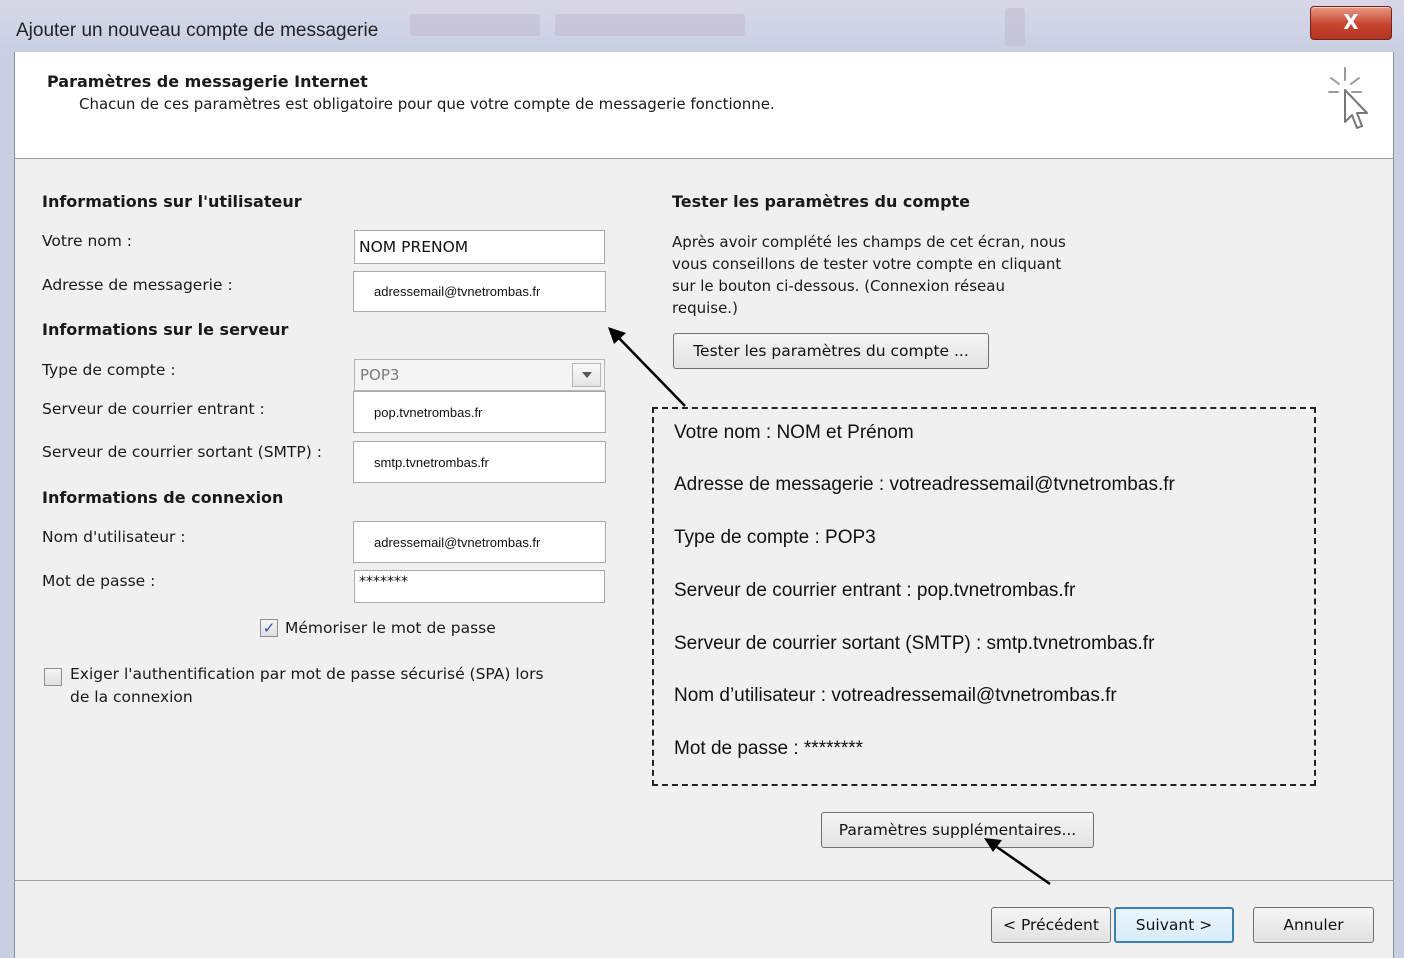  What do you see at coordinates (769, 748) in the screenshot?
I see `annotation-line: Mot de passe : ********` at bounding box center [769, 748].